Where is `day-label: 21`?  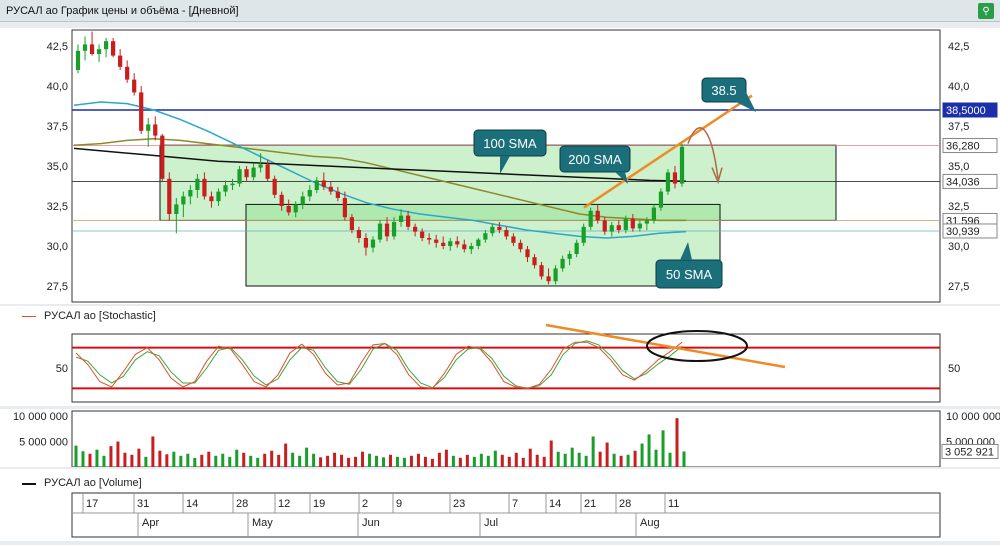 day-label: 21 is located at coordinates (590, 504).